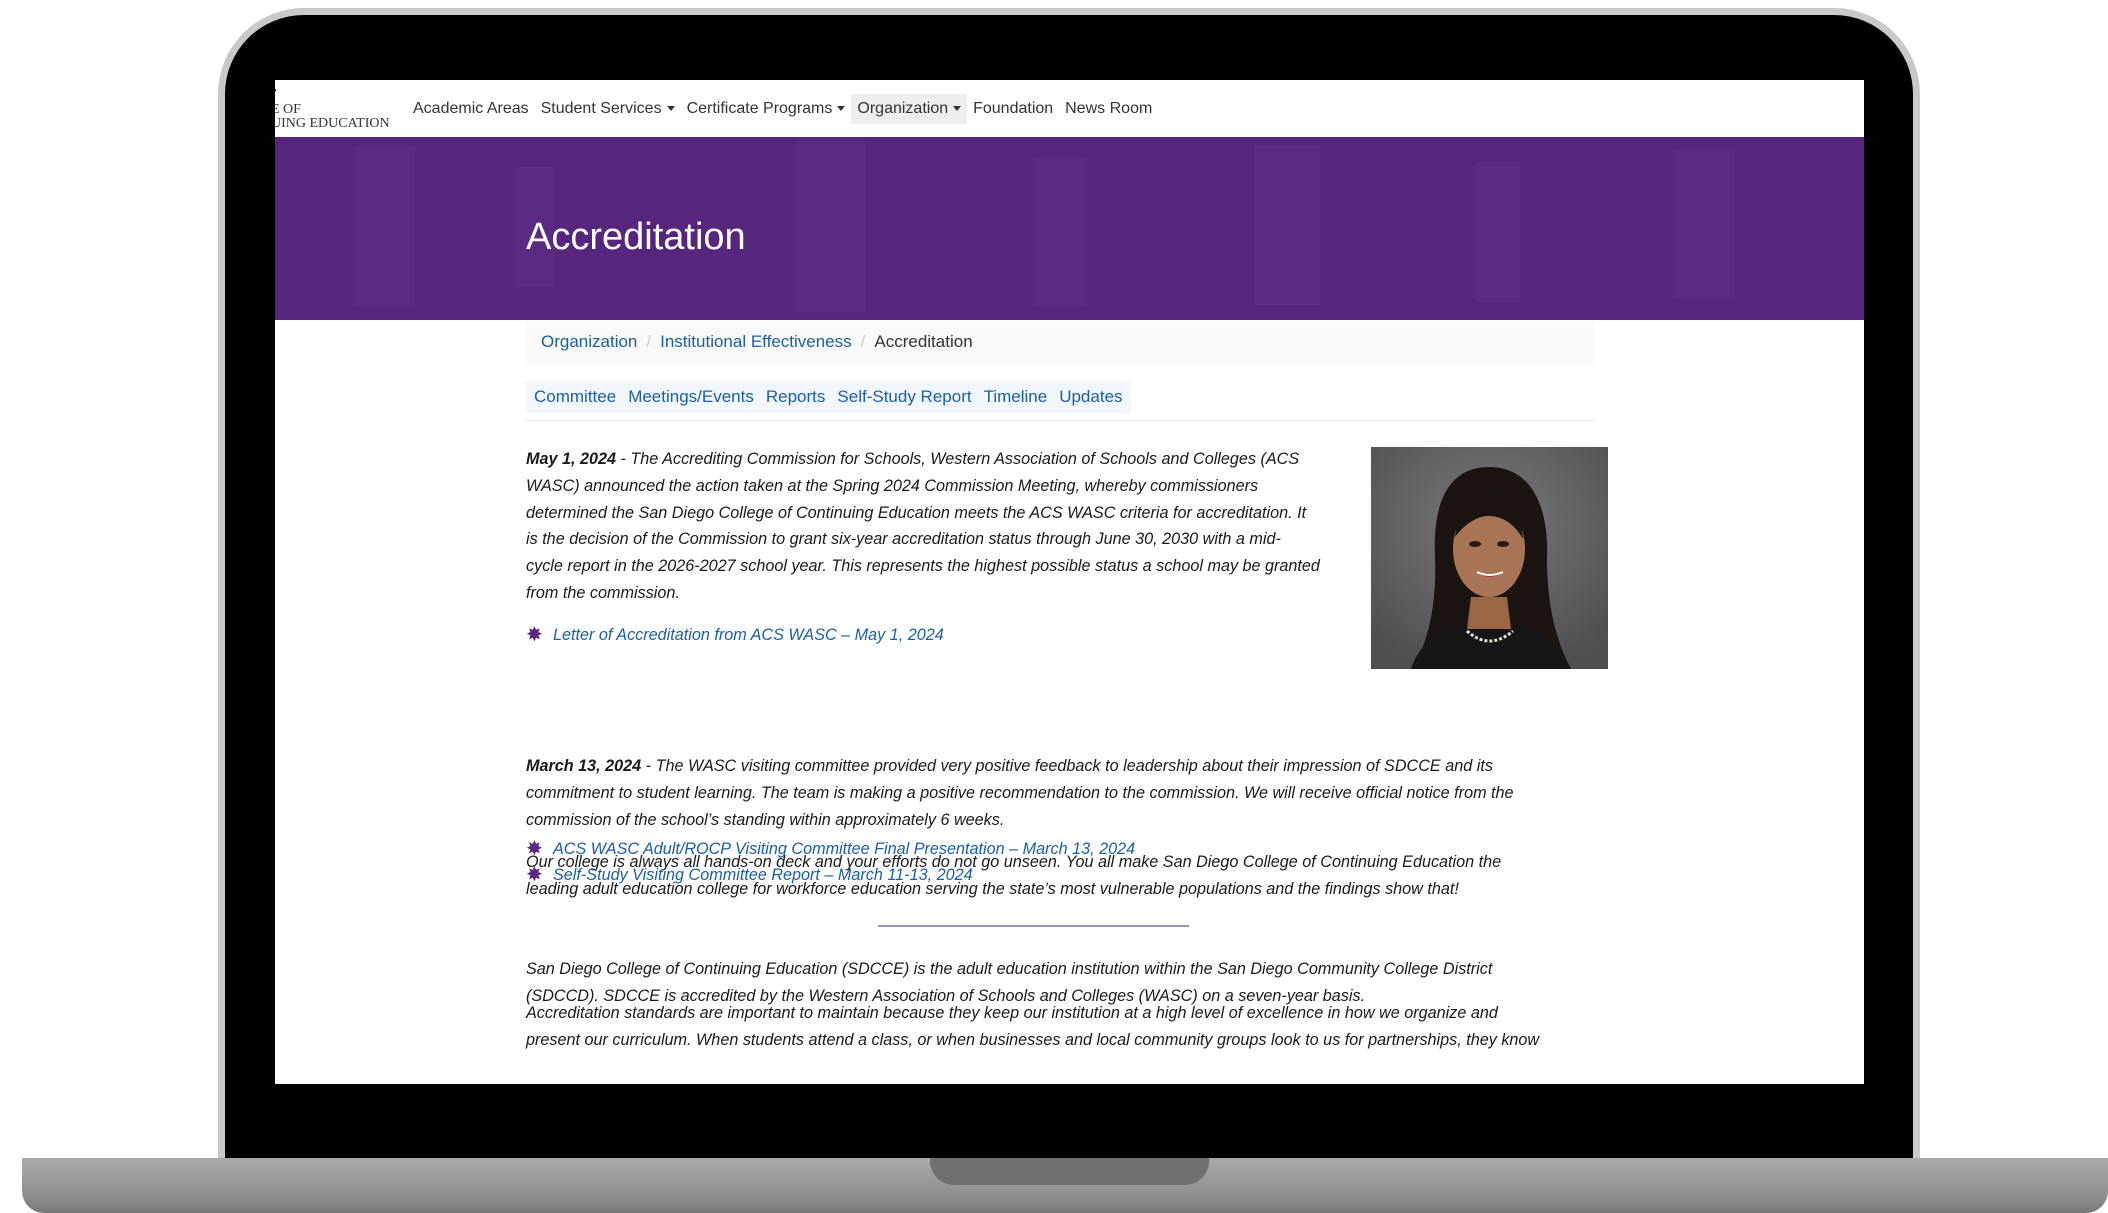 This screenshot has height=1213, width=2108. What do you see at coordinates (332, 123) in the screenshot?
I see `logo-line-2: UING EDUCATION` at bounding box center [332, 123].